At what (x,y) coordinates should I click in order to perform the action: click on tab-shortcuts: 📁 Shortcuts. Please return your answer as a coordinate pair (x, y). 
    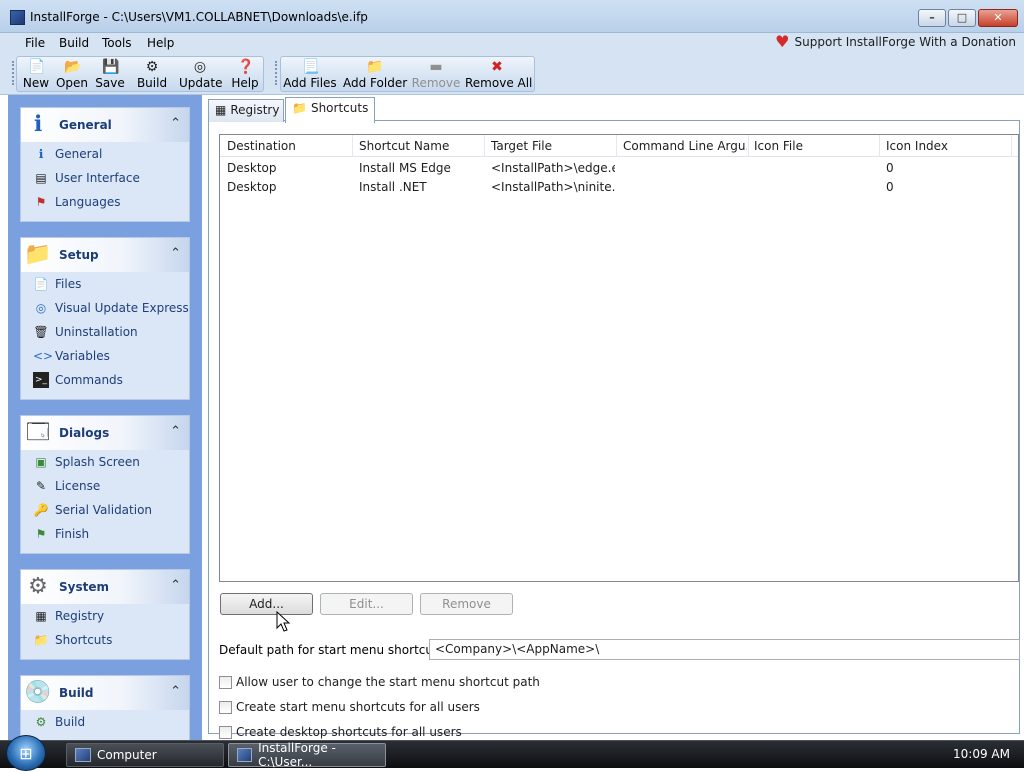
    Looking at the image, I should click on (330, 110).